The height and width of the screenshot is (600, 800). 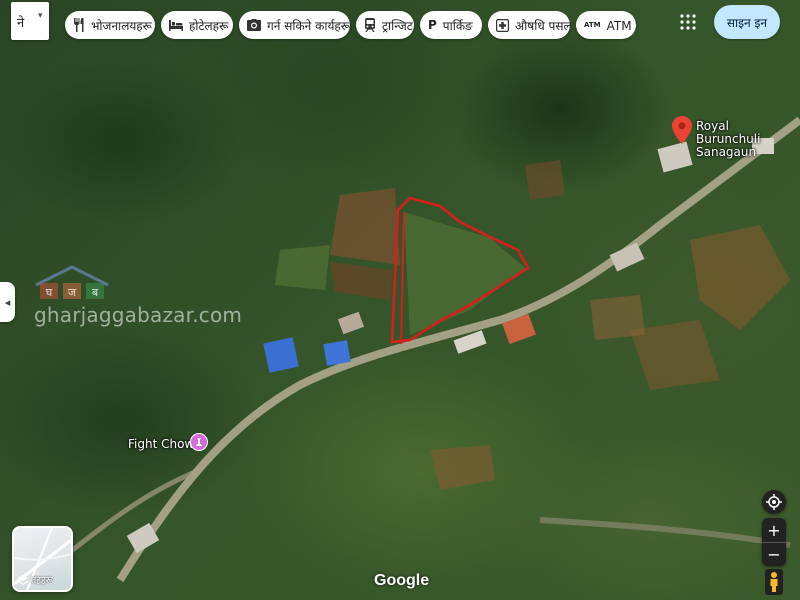 I want to click on sign-in-button: साइन इन, so click(x=747, y=22).